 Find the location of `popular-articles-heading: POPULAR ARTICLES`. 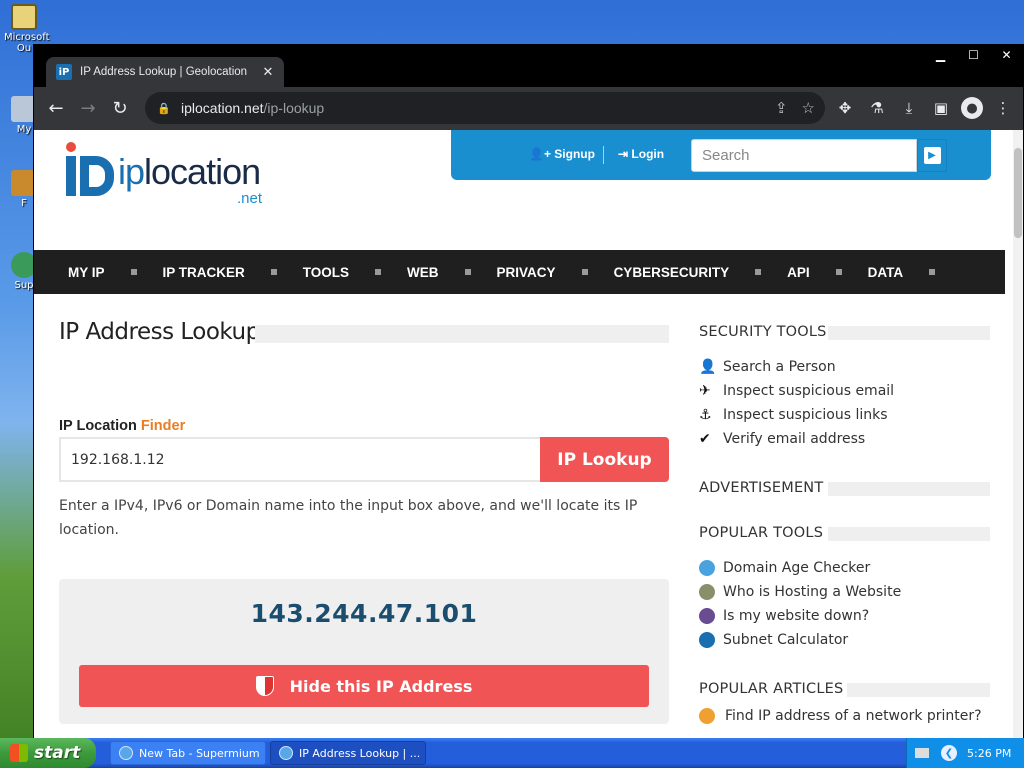

popular-articles-heading: POPULAR ARTICLES is located at coordinates (771, 689).